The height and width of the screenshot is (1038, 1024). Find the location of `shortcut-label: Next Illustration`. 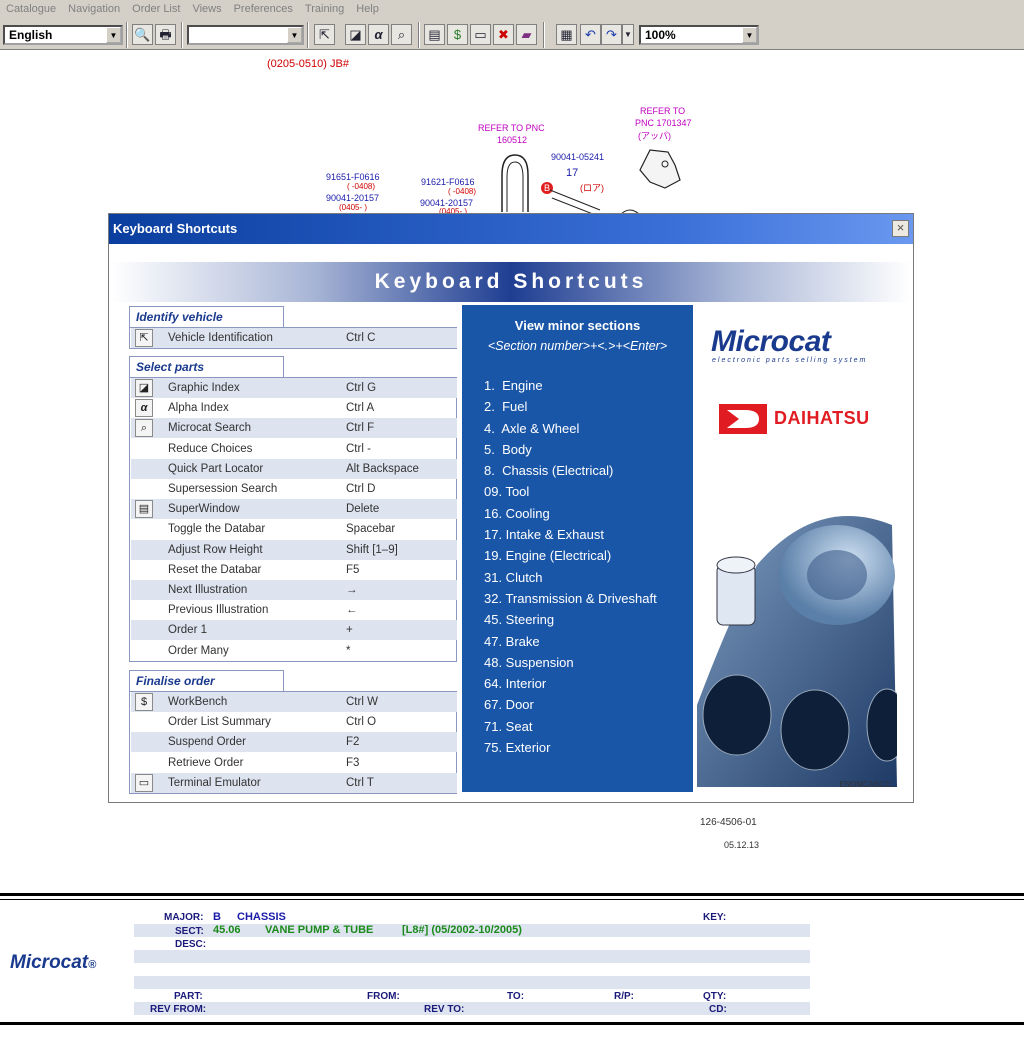

shortcut-label: Next Illustration is located at coordinates (208, 590).